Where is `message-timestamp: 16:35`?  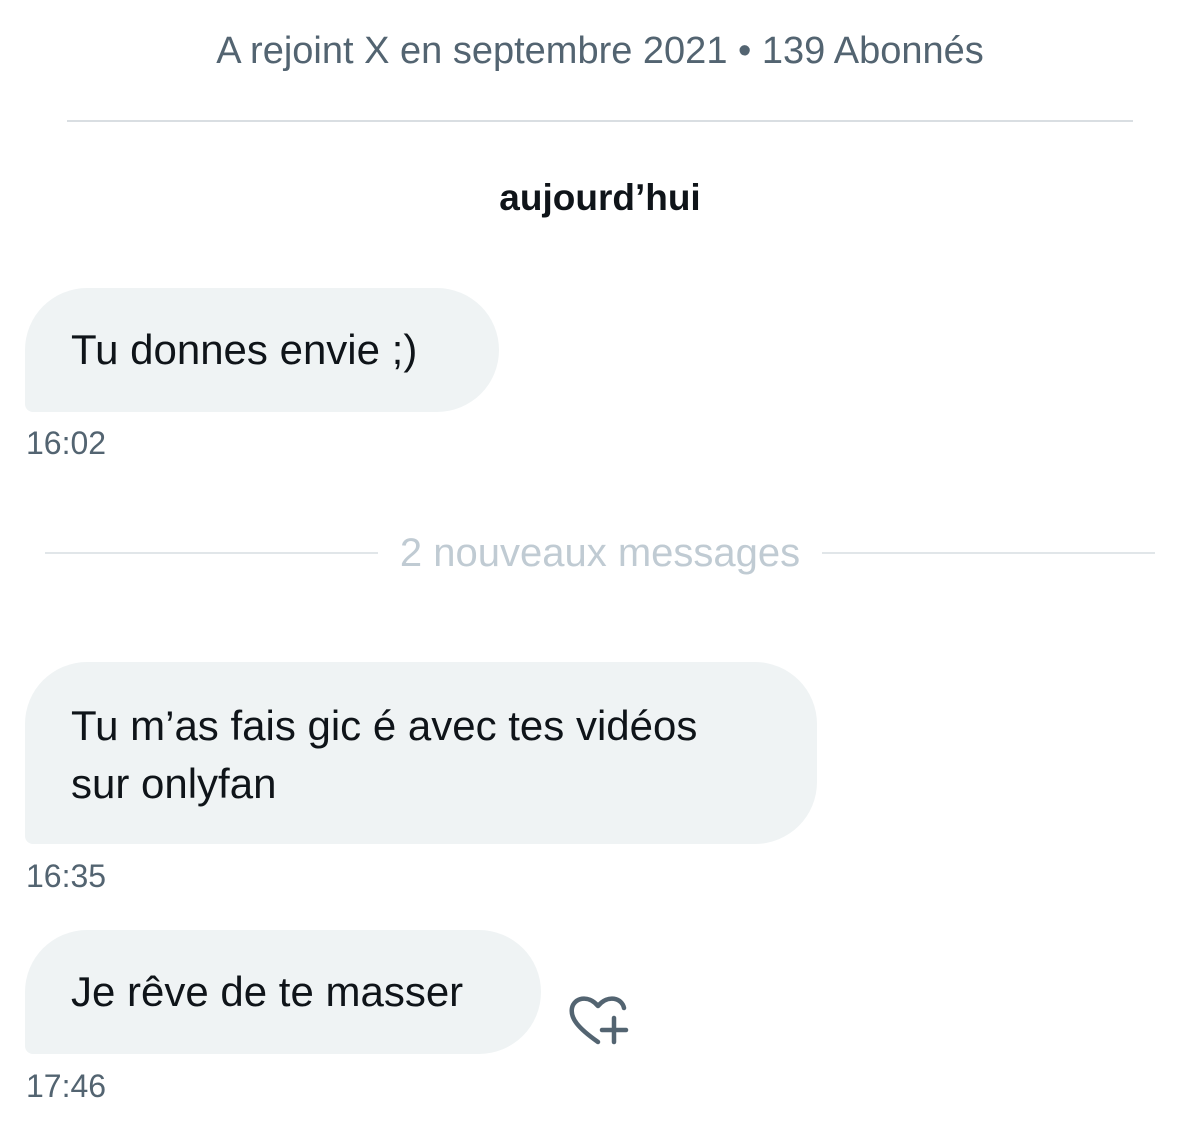
message-timestamp: 16:35 is located at coordinates (66, 876).